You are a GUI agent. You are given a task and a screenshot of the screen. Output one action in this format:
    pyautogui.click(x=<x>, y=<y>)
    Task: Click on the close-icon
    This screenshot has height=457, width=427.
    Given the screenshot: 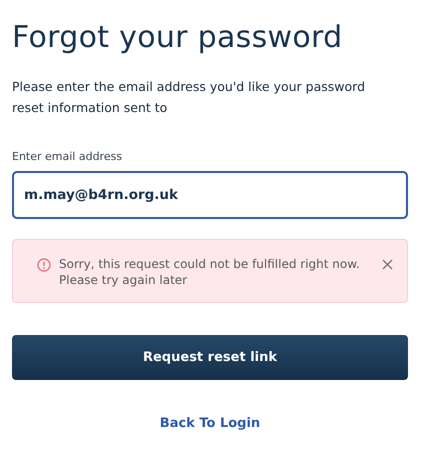 What is the action you would take?
    pyautogui.click(x=387, y=264)
    